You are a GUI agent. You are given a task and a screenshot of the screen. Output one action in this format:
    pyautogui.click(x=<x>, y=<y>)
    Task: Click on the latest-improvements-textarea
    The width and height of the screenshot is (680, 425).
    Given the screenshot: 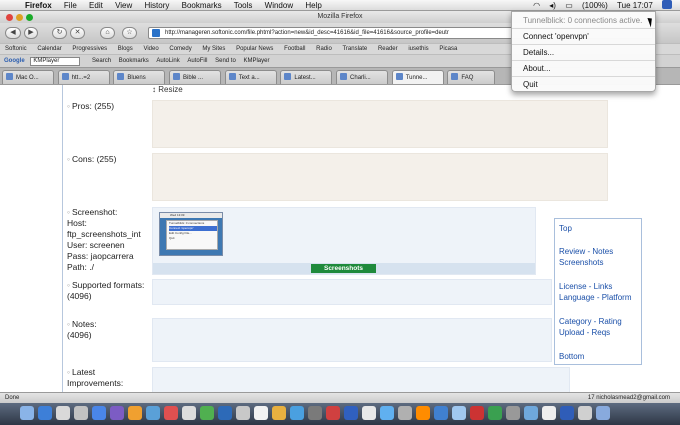 What is the action you would take?
    pyautogui.click(x=361, y=379)
    